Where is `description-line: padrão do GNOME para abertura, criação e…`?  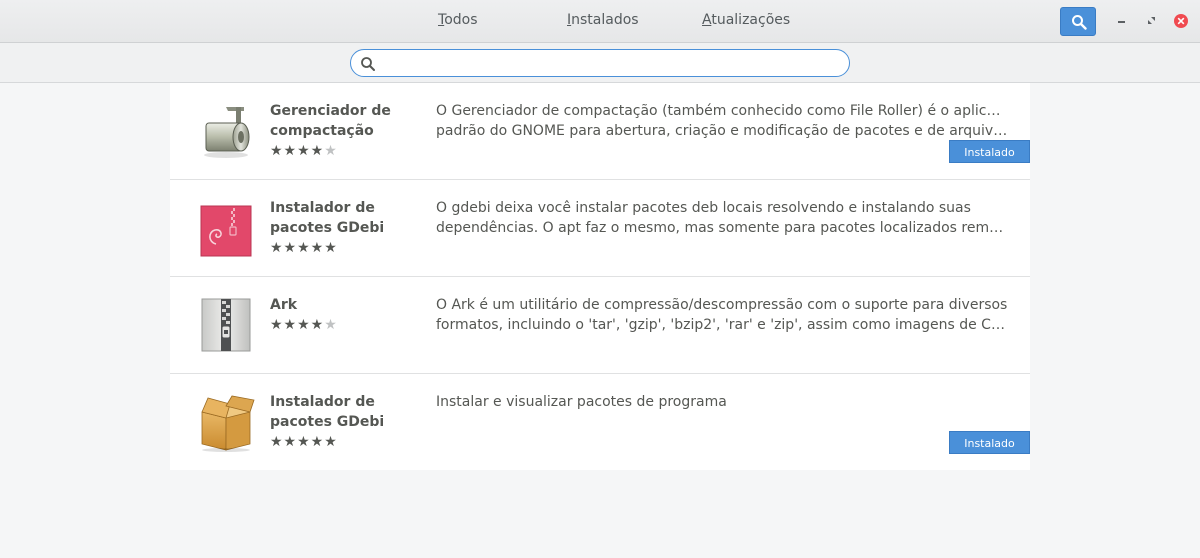 description-line: padrão do GNOME para abertura, criação e… is located at coordinates (722, 131).